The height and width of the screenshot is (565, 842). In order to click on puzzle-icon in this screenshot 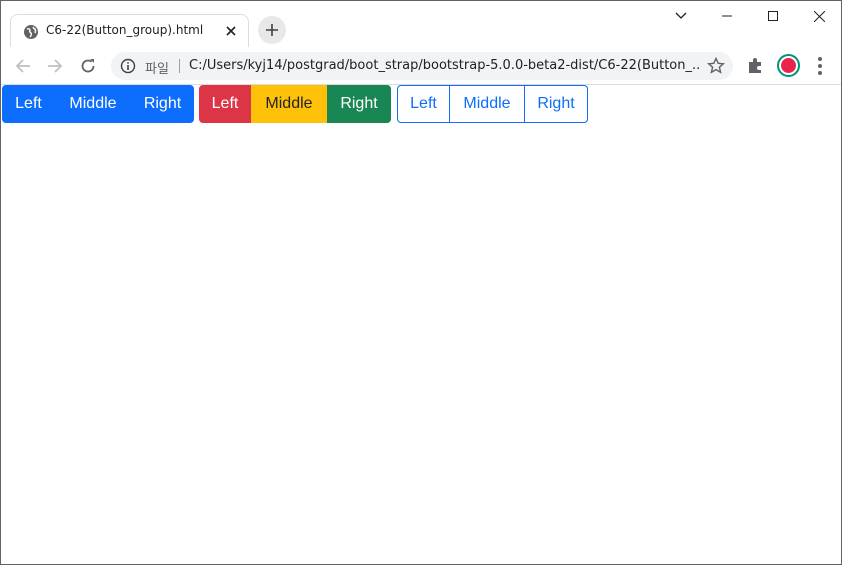, I will do `click(755, 66)`.